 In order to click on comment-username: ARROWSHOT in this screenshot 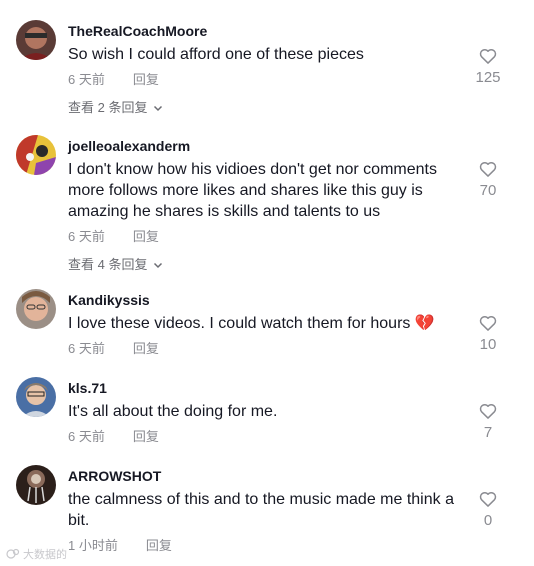, I will do `click(268, 476)`.